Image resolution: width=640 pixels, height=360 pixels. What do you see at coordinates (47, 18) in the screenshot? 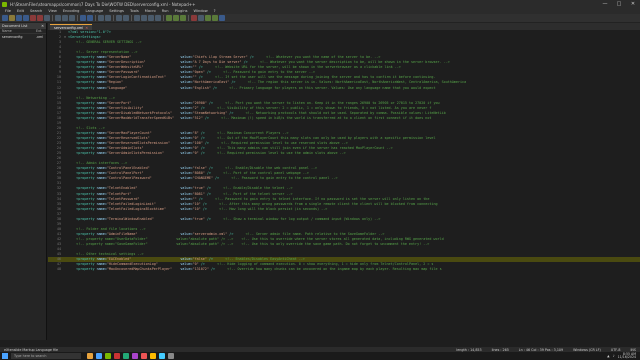
I see `print-icon` at bounding box center [47, 18].